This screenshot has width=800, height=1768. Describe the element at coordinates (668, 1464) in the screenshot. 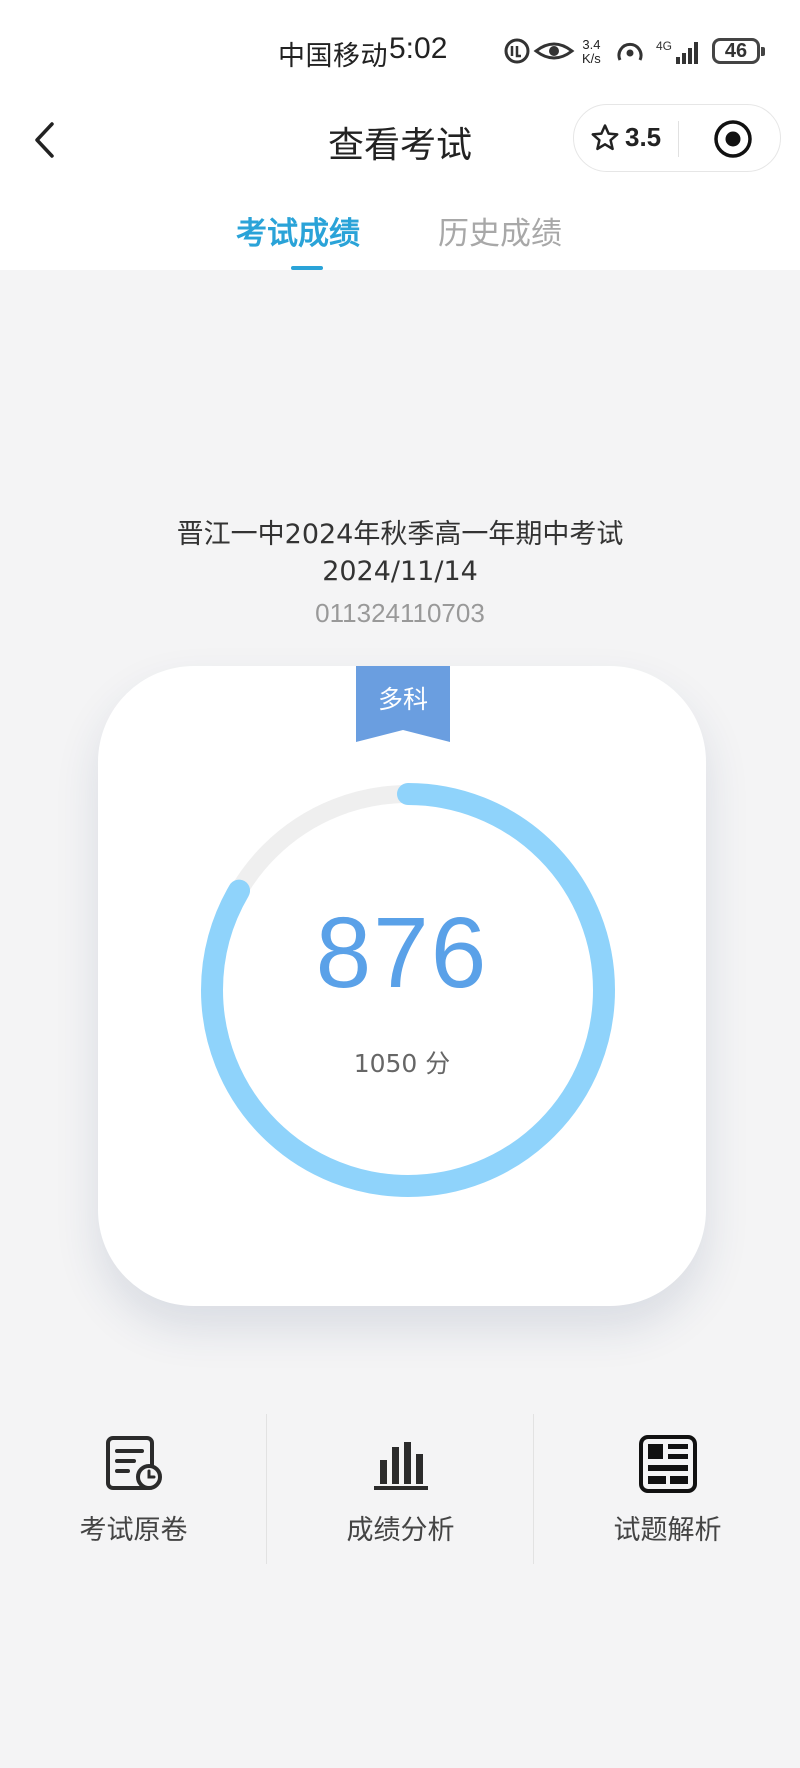

I see `grid-list-icon` at that location.